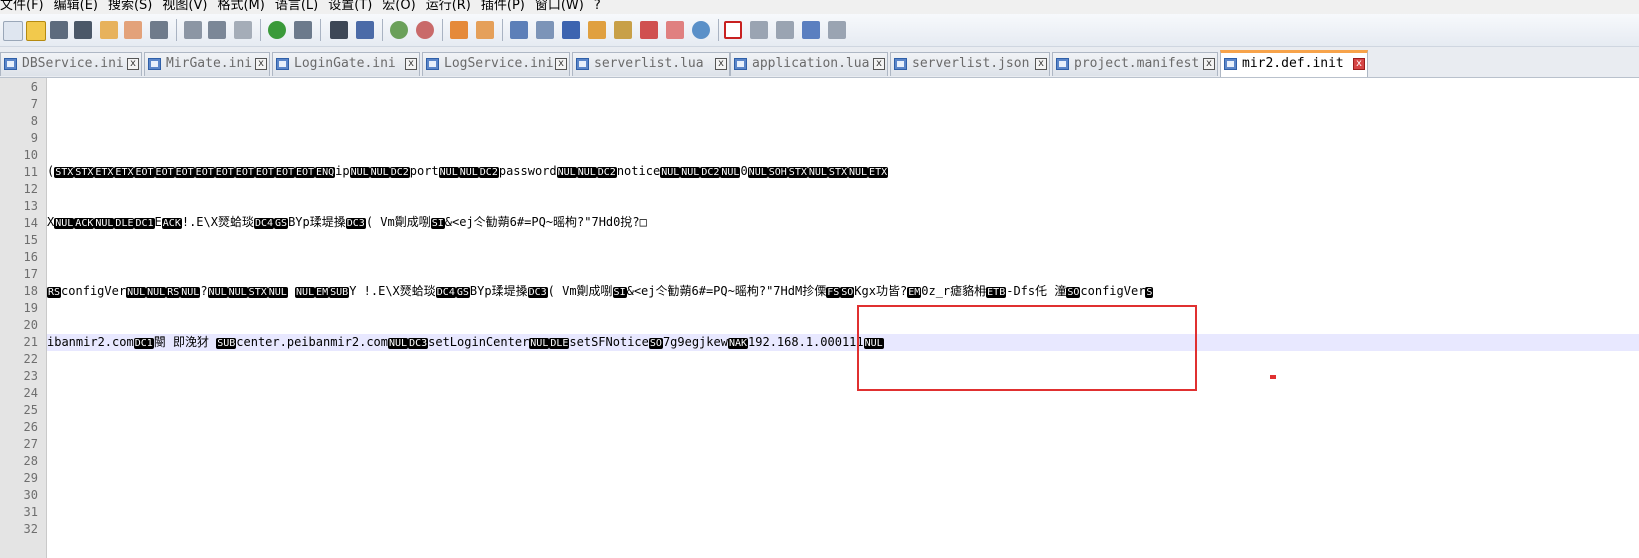 The height and width of the screenshot is (558, 1639). Describe the element at coordinates (30, 172) in the screenshot. I see `line-number: 11` at that location.